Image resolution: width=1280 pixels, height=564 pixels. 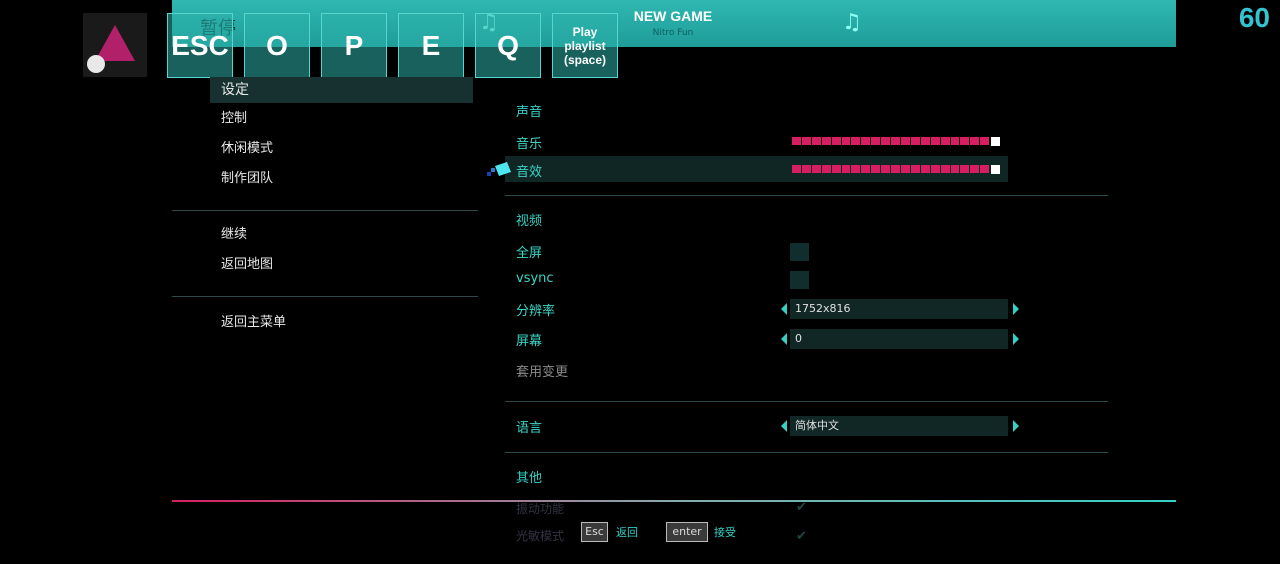 What do you see at coordinates (431, 45) in the screenshot?
I see `key-e-button: E` at bounding box center [431, 45].